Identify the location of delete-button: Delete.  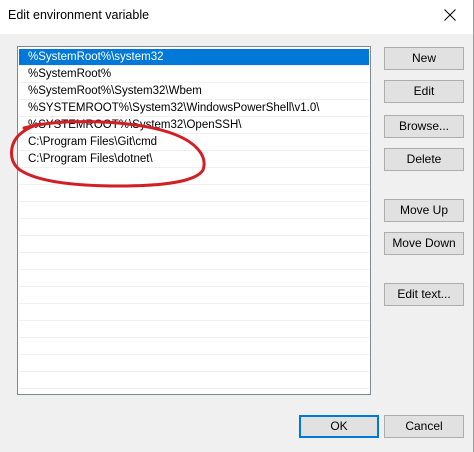
(424, 159).